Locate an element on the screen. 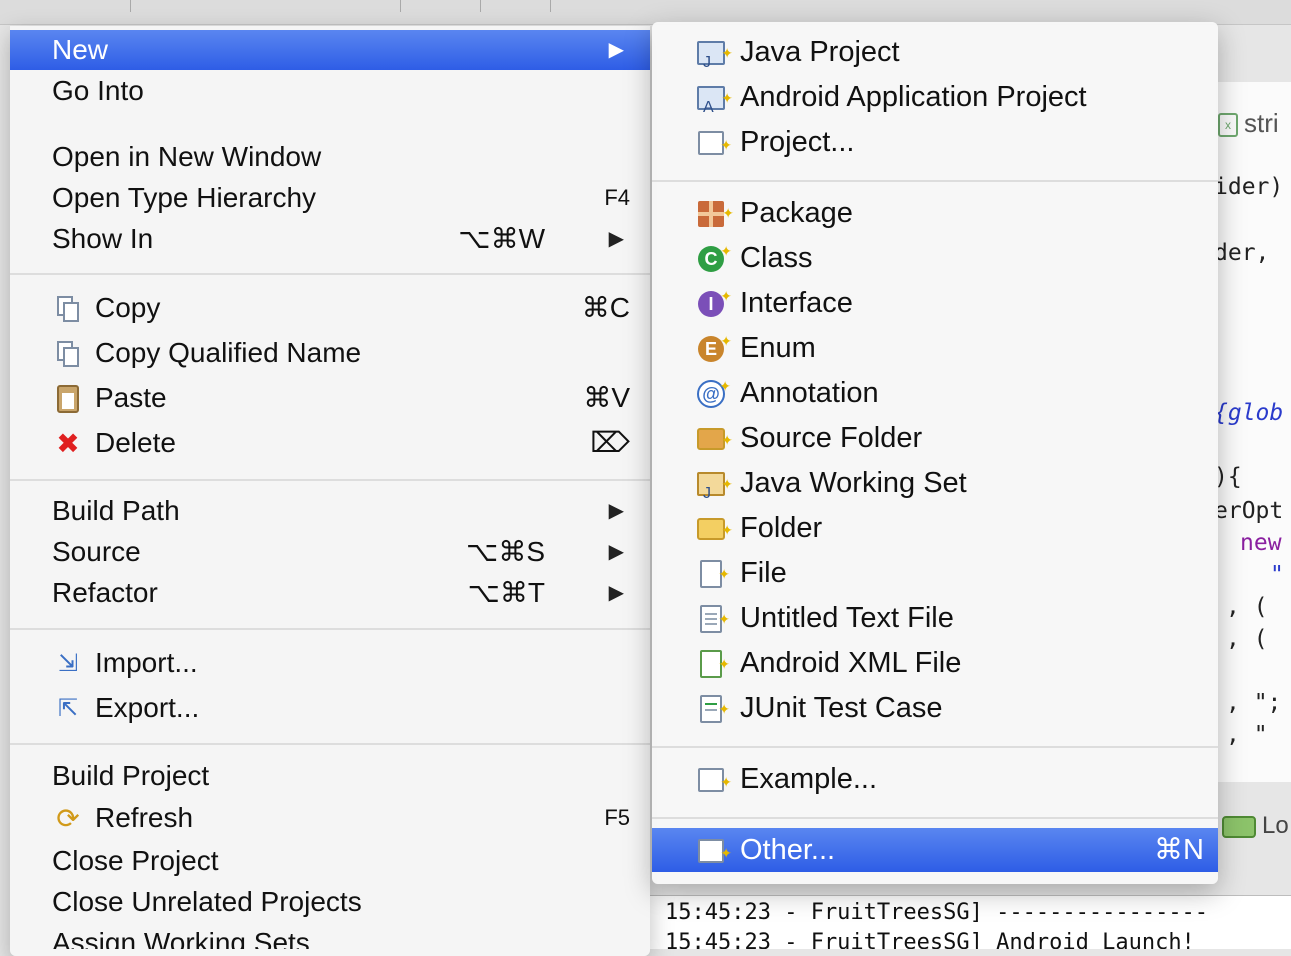  code-line: ){ is located at coordinates (1228, 477).